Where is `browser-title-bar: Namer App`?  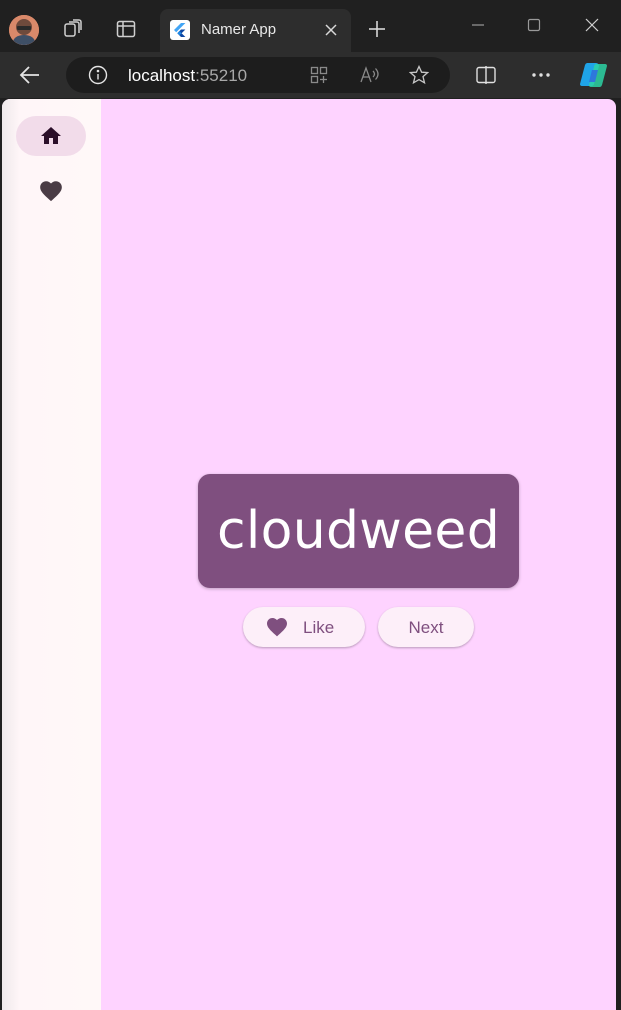 browser-title-bar: Namer App is located at coordinates (310, 26).